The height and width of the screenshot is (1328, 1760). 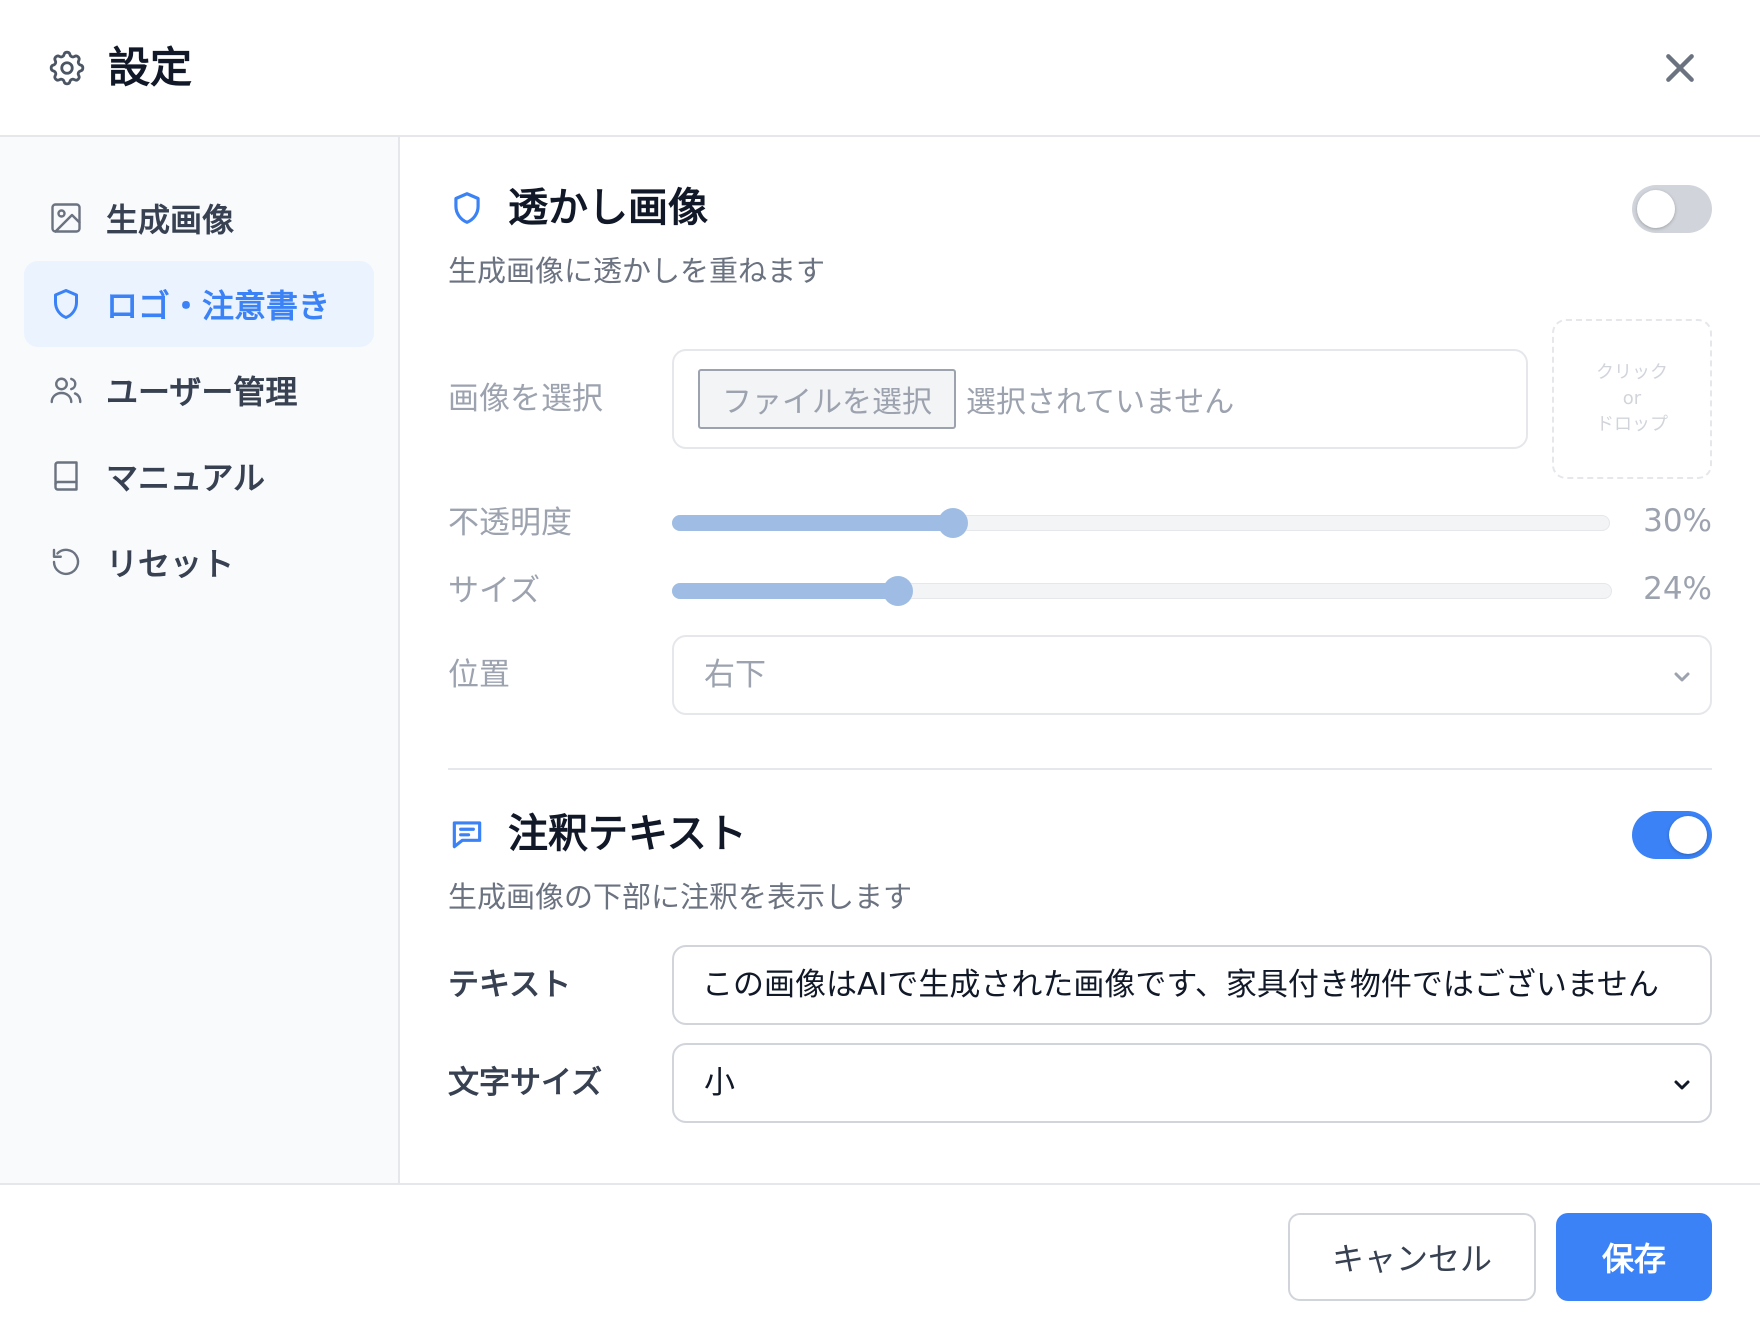 I want to click on position-select-value: 右下, so click(x=735, y=675).